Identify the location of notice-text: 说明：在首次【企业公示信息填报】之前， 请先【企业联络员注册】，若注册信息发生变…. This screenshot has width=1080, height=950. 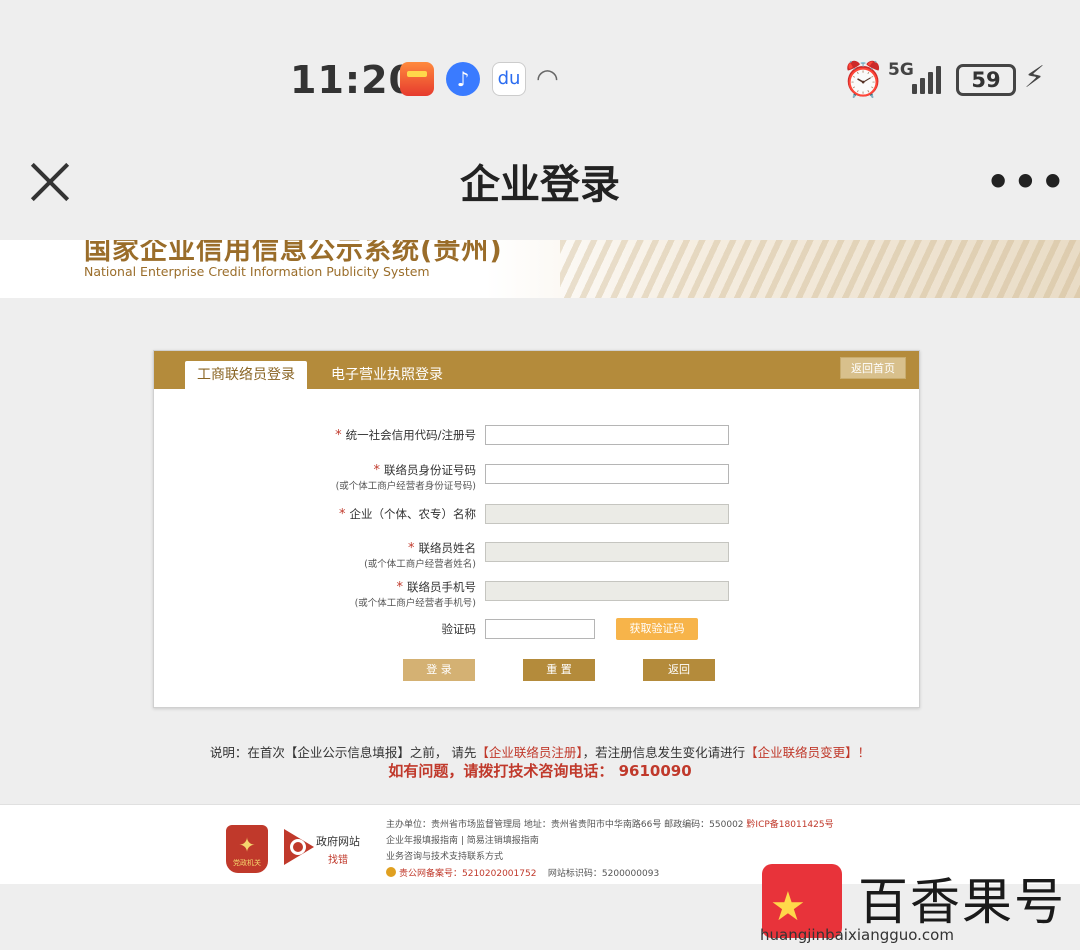
(540, 751).